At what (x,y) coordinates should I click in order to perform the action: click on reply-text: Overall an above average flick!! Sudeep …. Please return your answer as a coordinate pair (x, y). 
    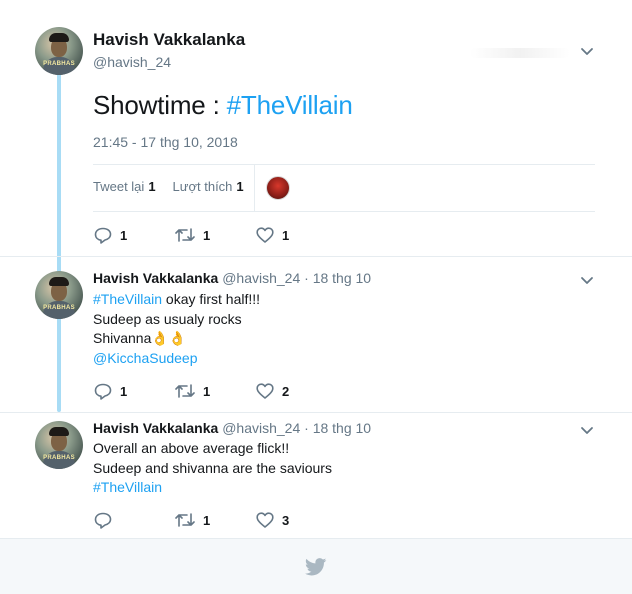
    Looking at the image, I should click on (212, 468).